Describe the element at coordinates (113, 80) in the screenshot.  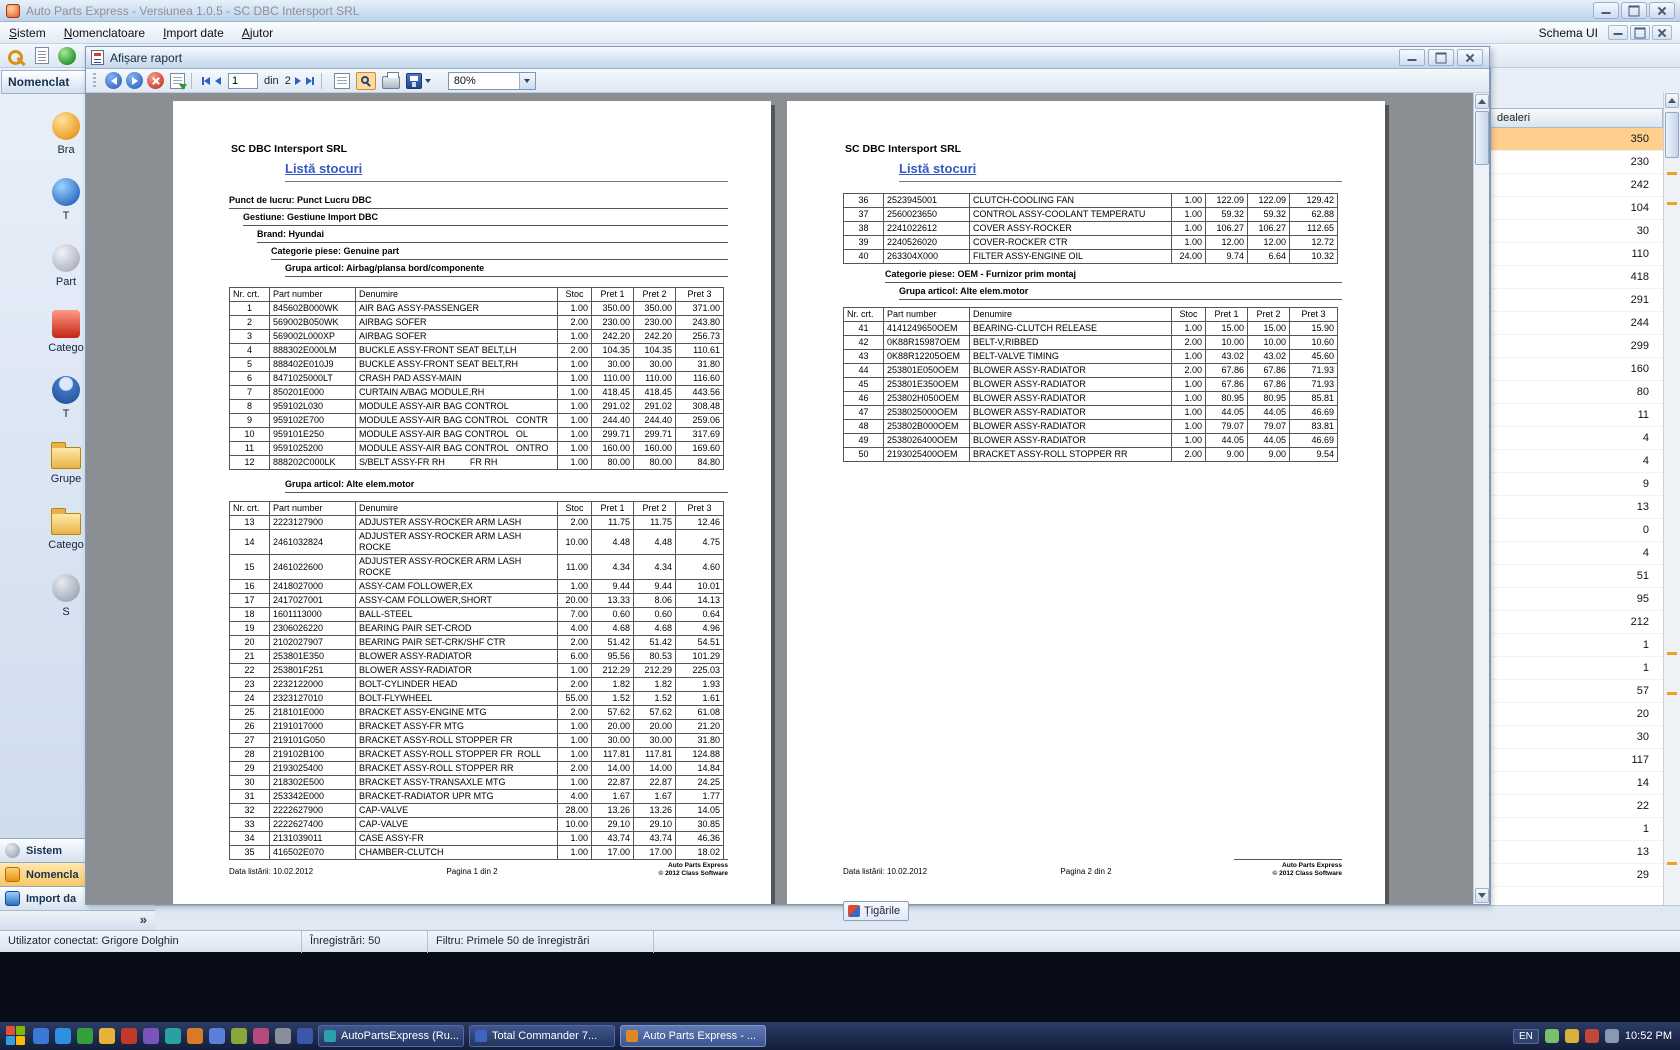
I see `back-button` at that location.